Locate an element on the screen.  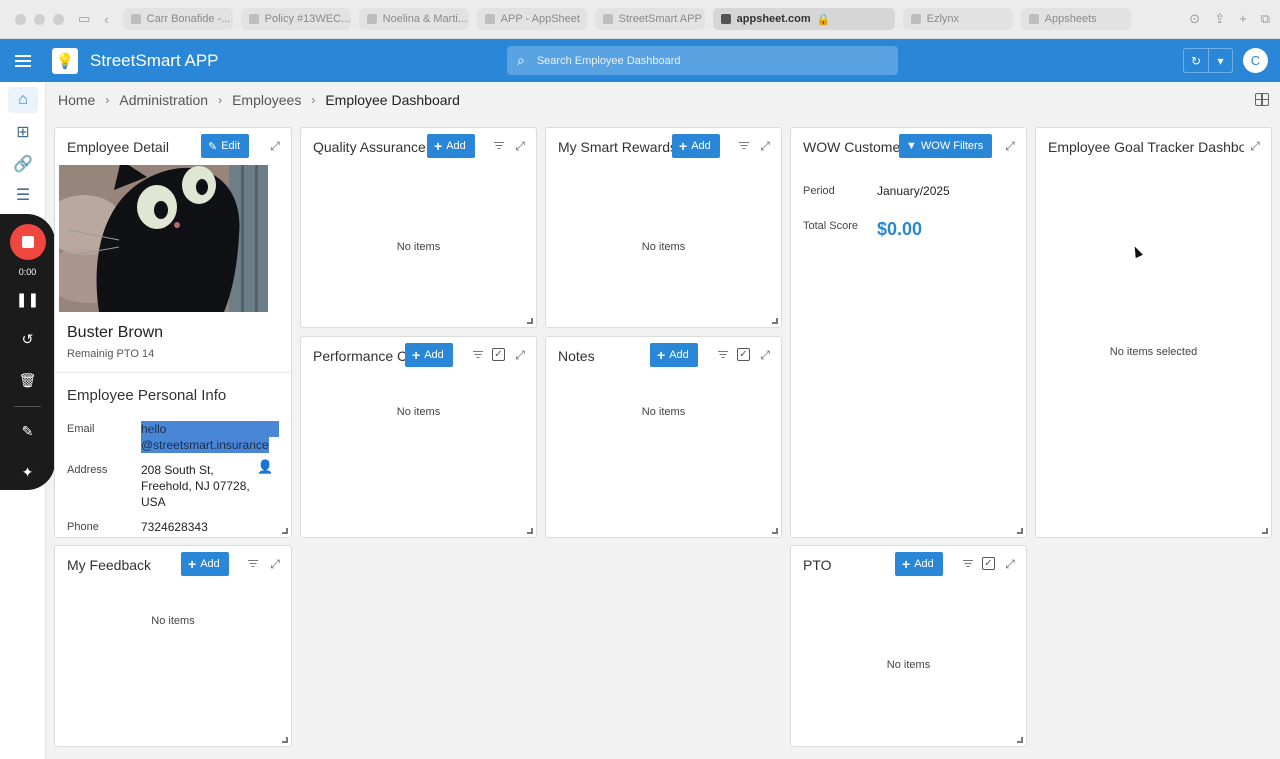
add-pto-button: + Add is located at coordinates (919, 564).